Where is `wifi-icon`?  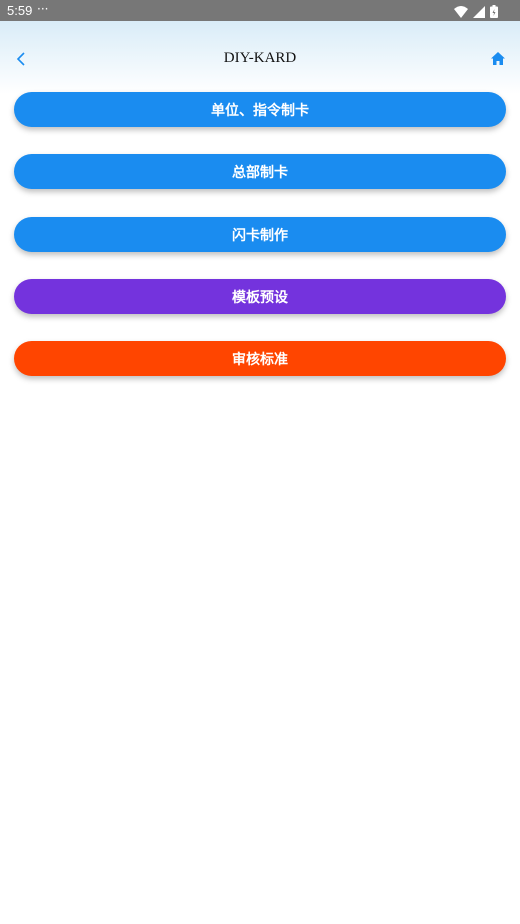
wifi-icon is located at coordinates (461, 12).